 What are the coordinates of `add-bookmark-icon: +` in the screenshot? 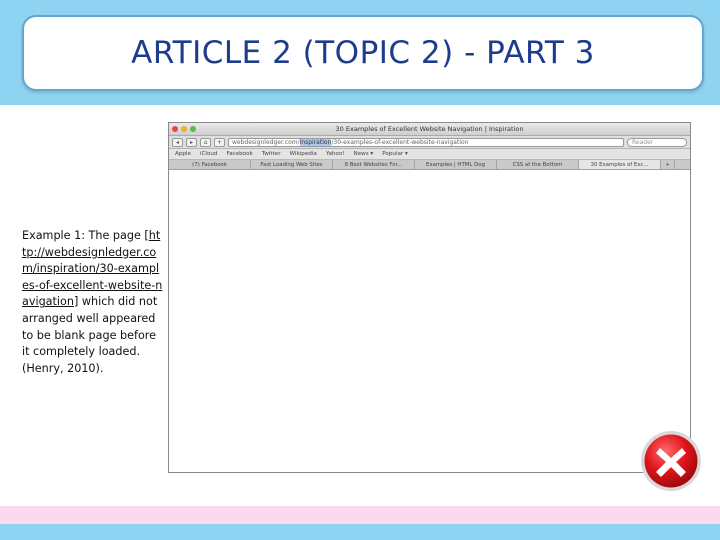 It's located at (219, 142).